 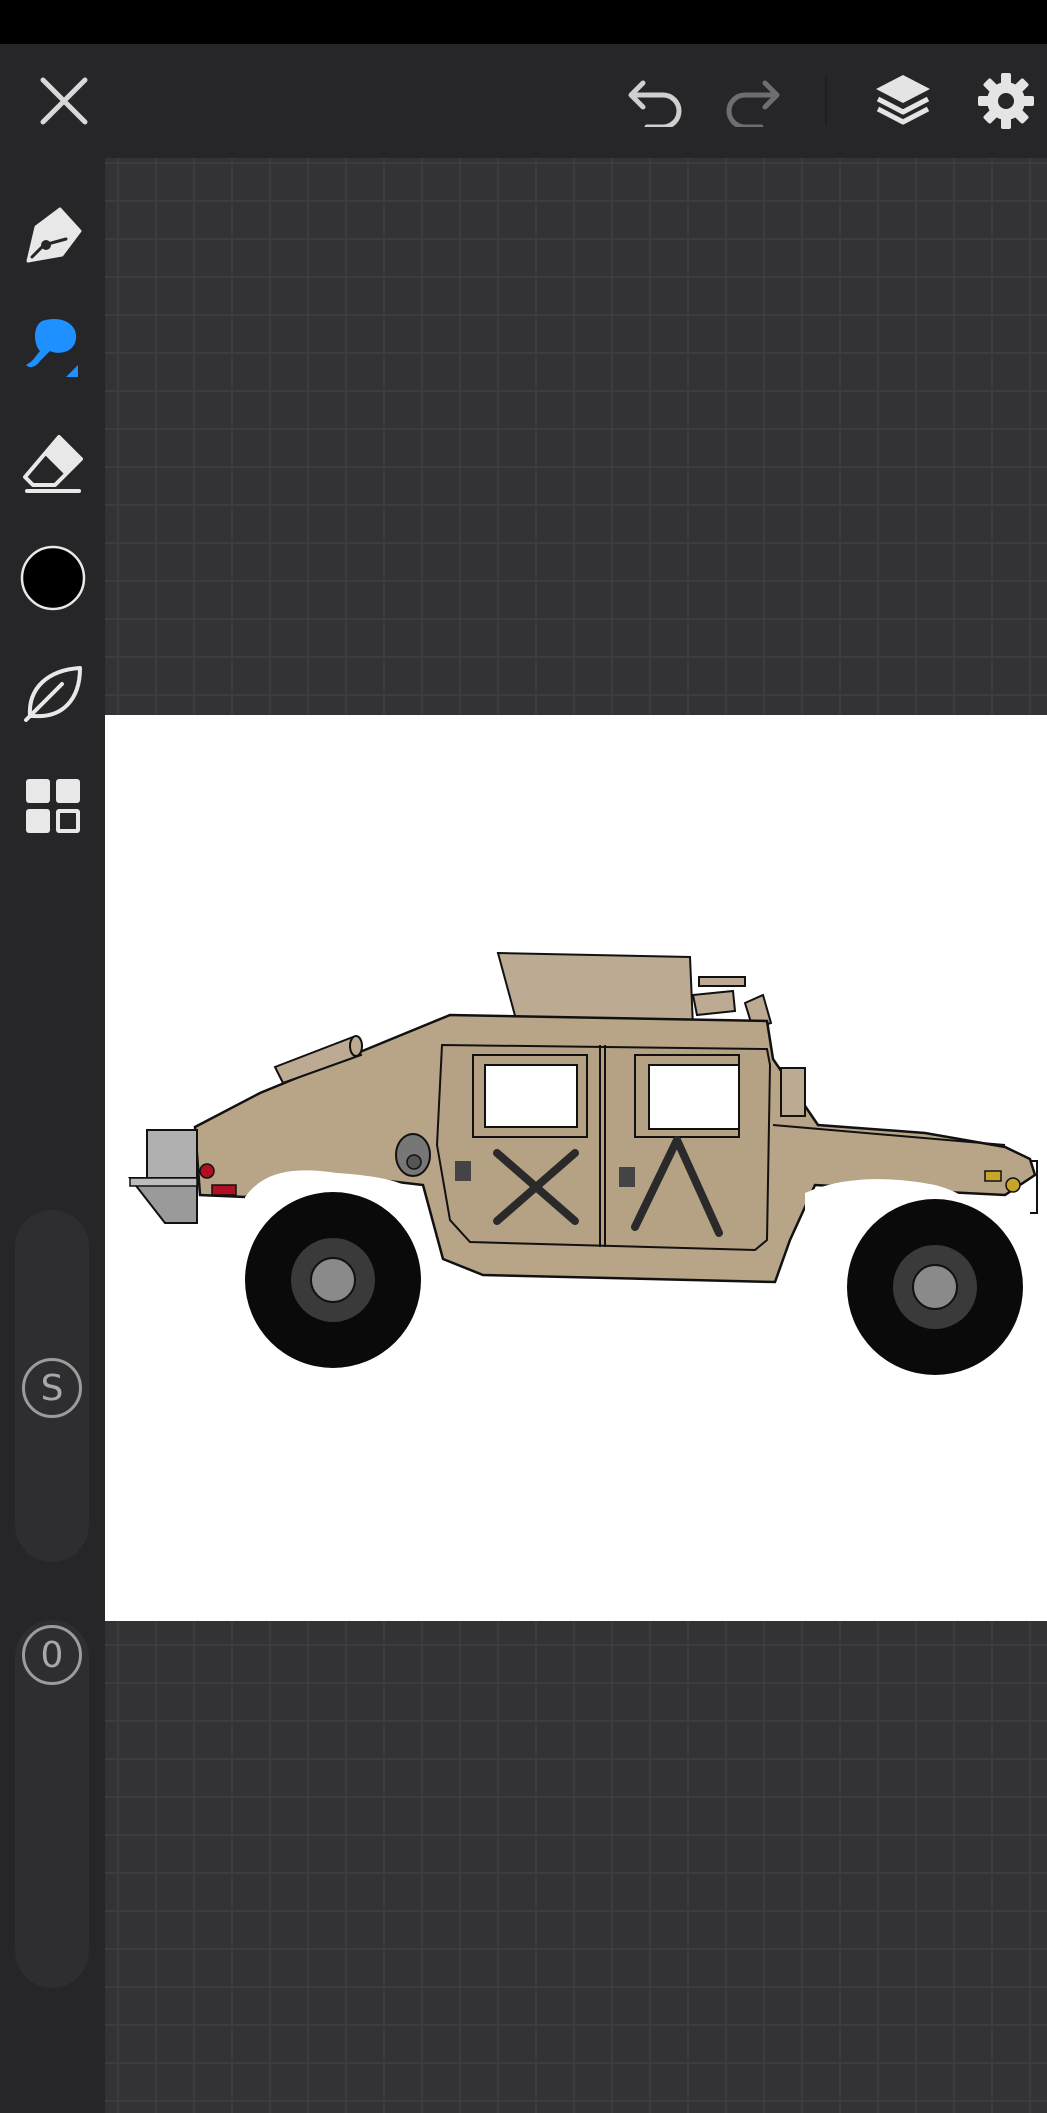 I want to click on color-circle-icon, so click(x=52, y=578).